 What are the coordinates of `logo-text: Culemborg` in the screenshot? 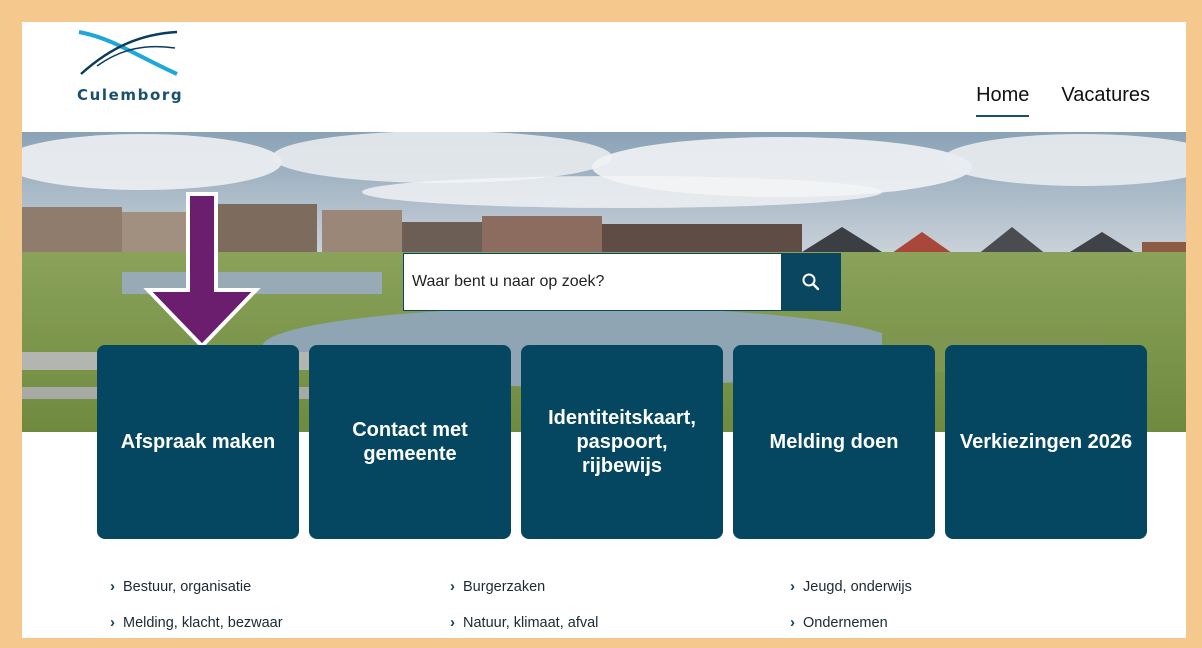 It's located at (130, 95).